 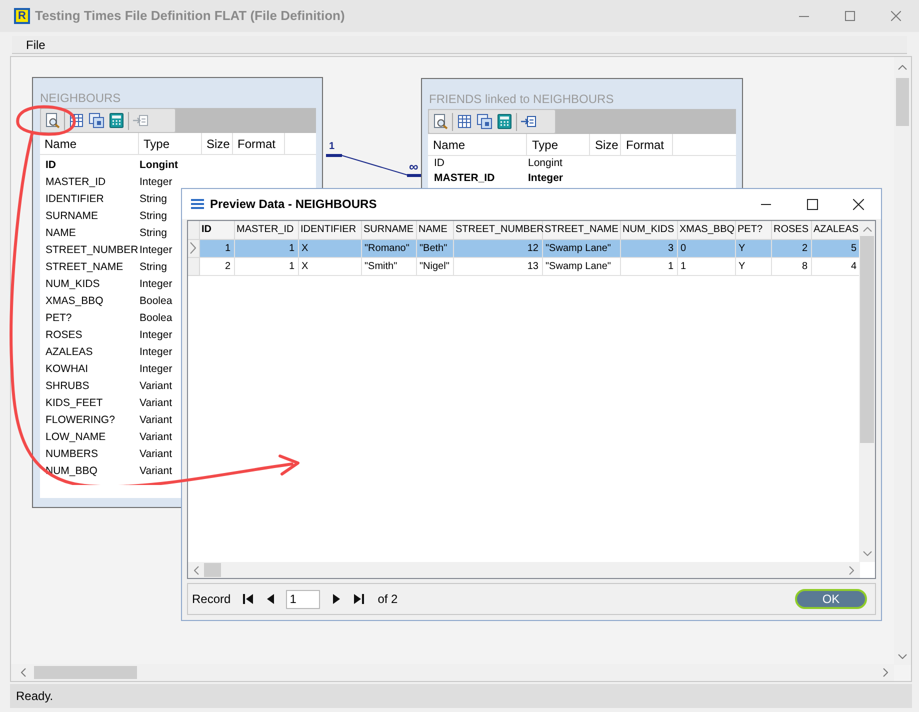 I want to click on data-row: 2 1 X "Smith" "Nigel" 13 "Swamp Lane" 1 1 Y 8 4, so click(x=524, y=266).